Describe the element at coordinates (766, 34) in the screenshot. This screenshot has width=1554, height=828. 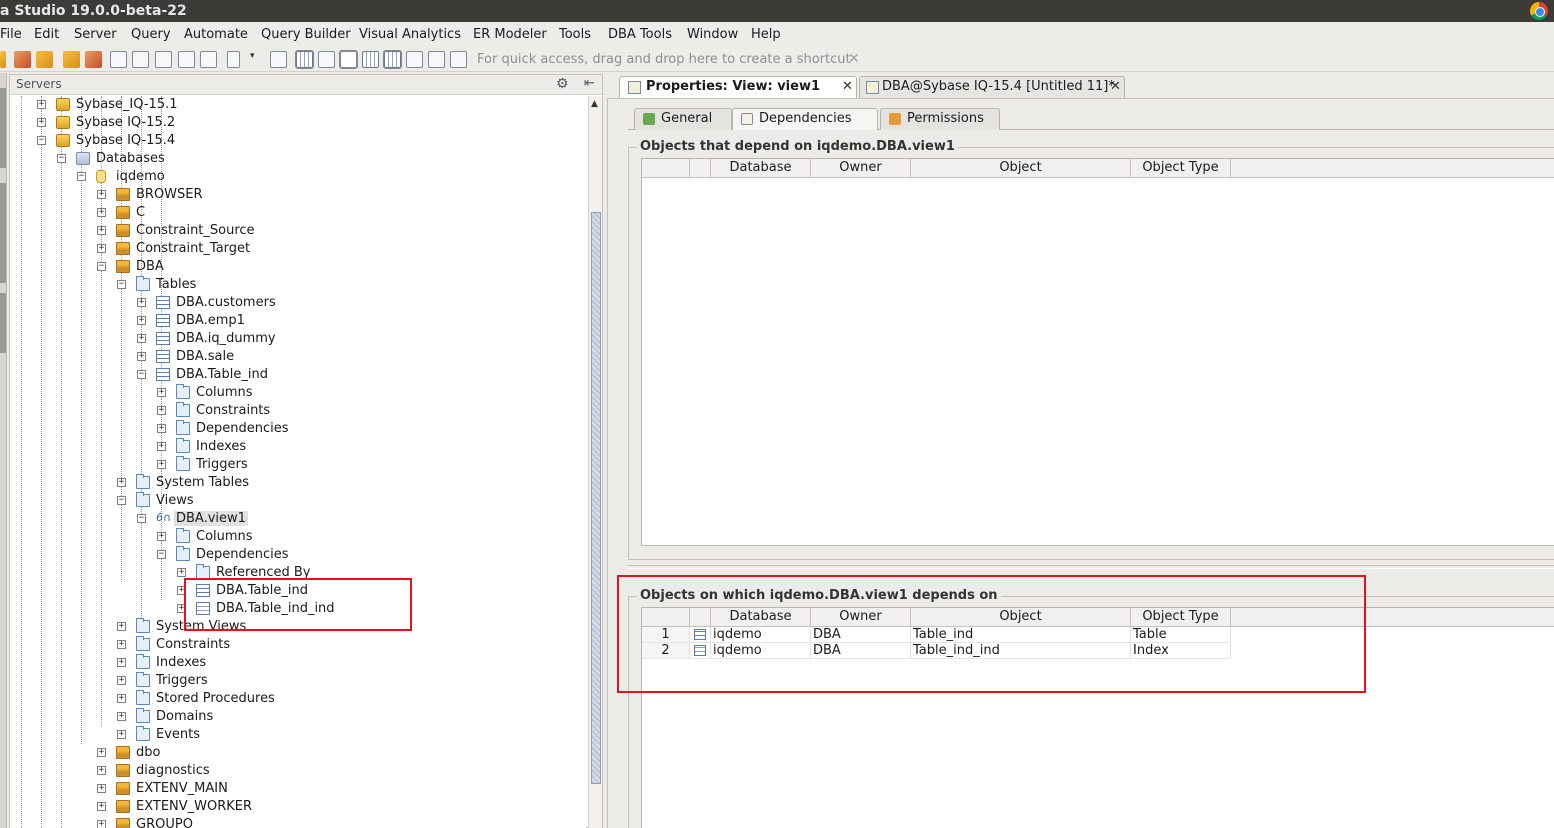
I see `menu-help: Help` at that location.